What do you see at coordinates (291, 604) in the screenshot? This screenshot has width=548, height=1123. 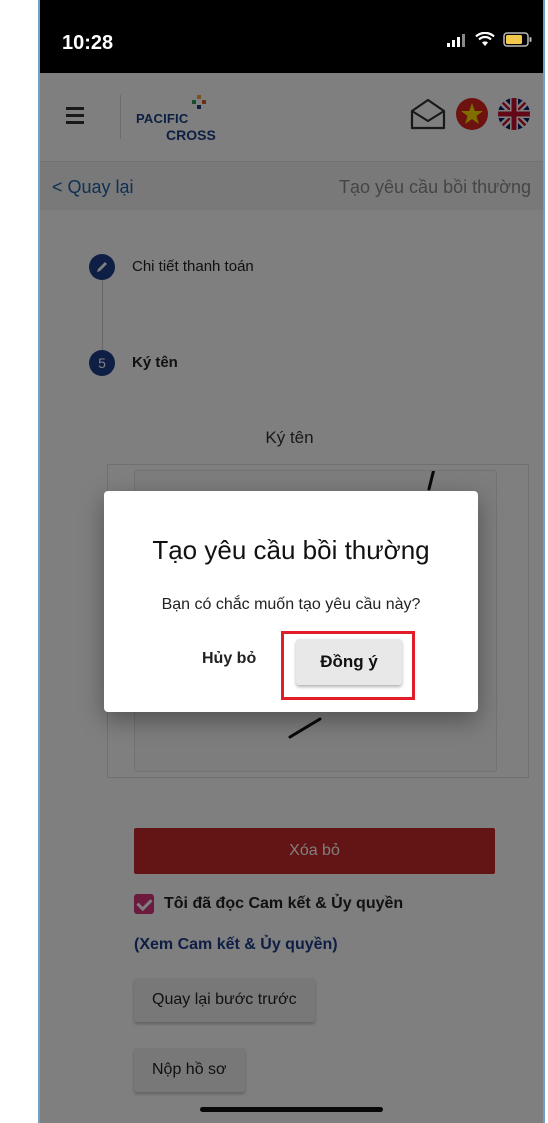 I see `dialog-message: Bạn có chắc muốn tạo yêu cầu này?` at bounding box center [291, 604].